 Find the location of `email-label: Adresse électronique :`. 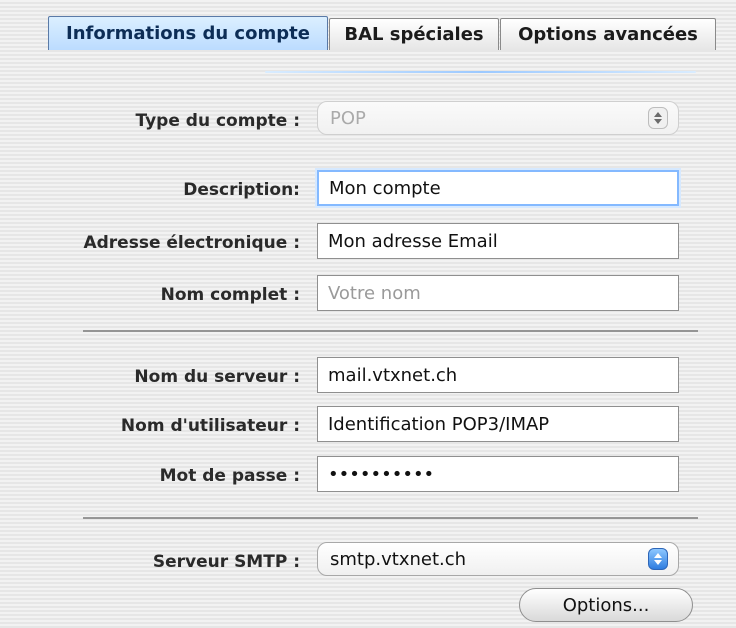

email-label: Adresse électronique : is located at coordinates (191, 243).